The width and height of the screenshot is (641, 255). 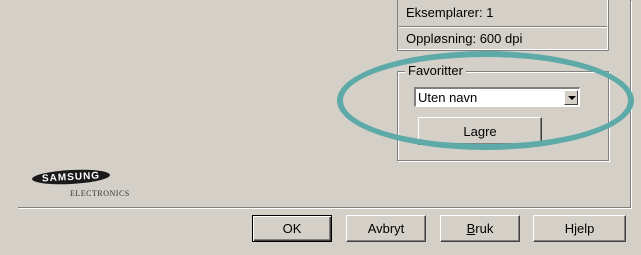 I want to click on brand-sub: ELECTRONICS, so click(x=100, y=193).